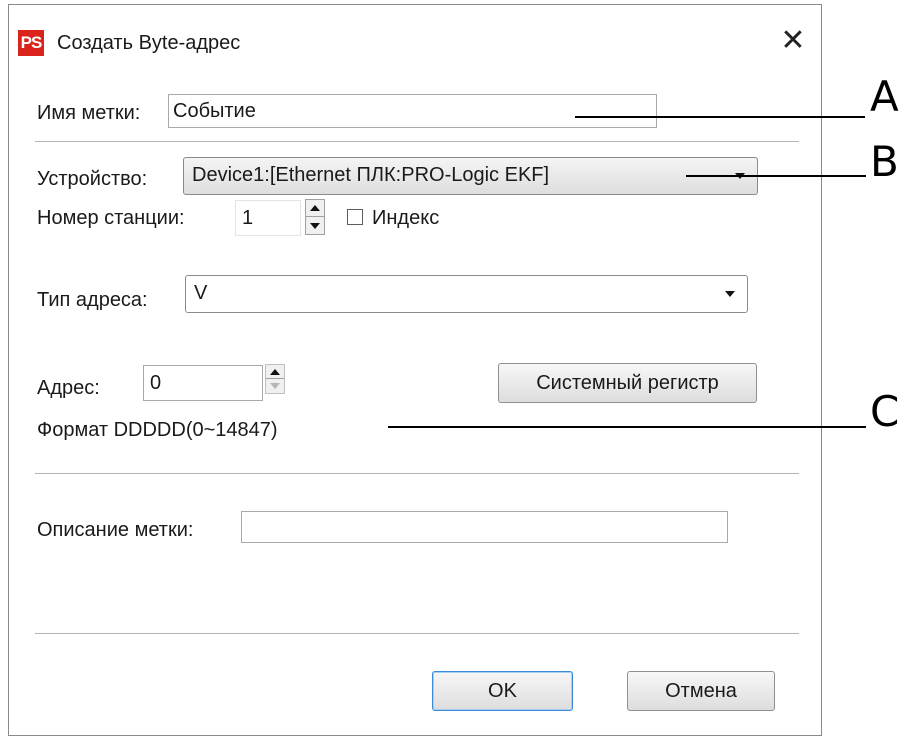 This screenshot has width=914, height=742. What do you see at coordinates (201, 293) in the screenshot?
I see `address-type-value: V` at bounding box center [201, 293].